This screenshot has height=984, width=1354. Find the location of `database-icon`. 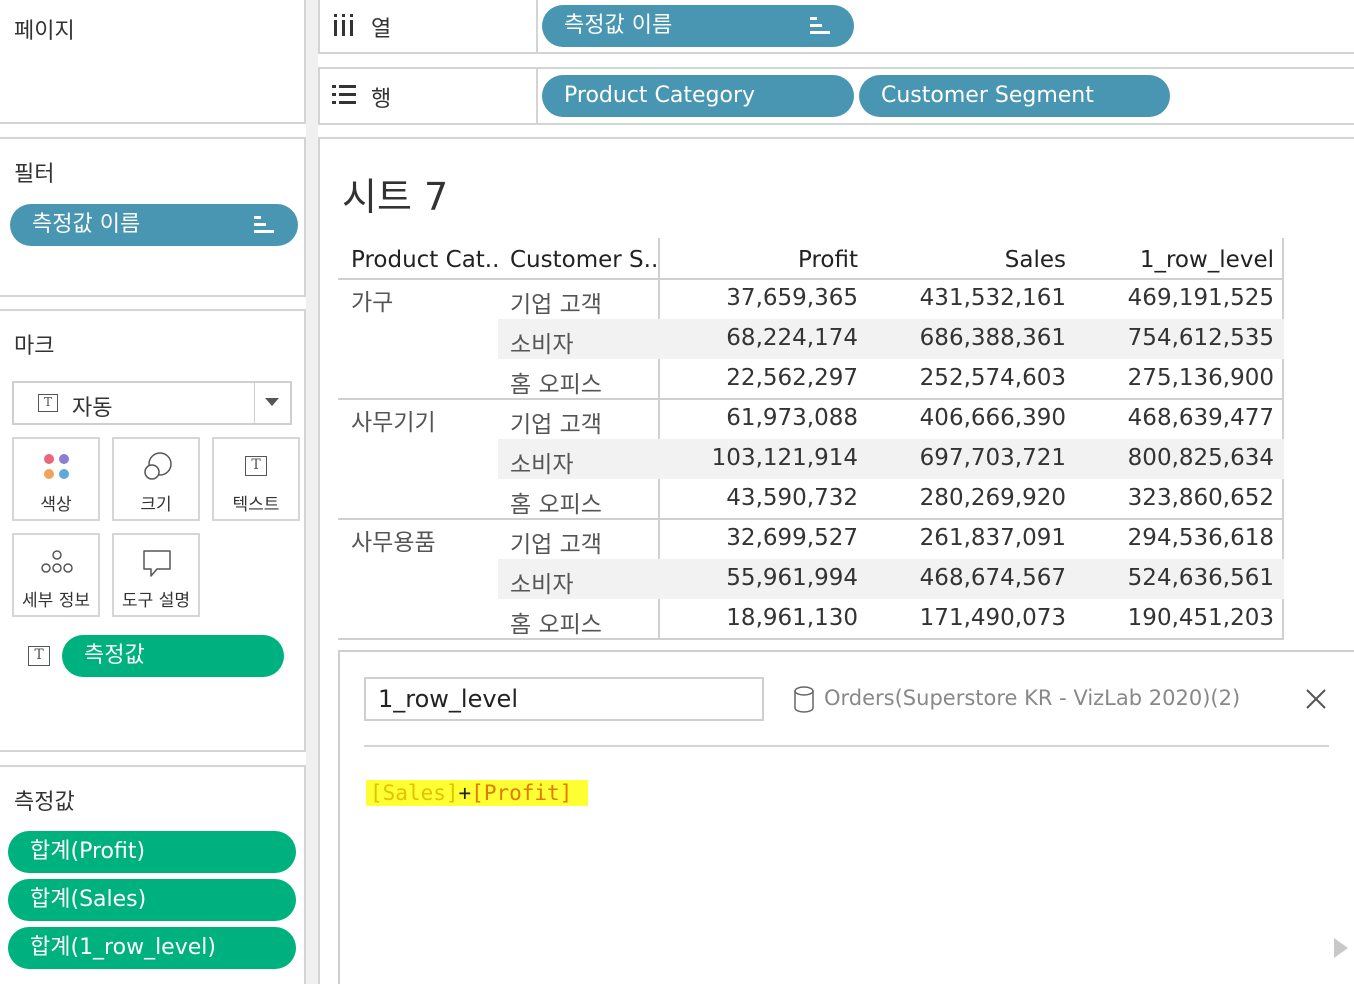

database-icon is located at coordinates (804, 699).